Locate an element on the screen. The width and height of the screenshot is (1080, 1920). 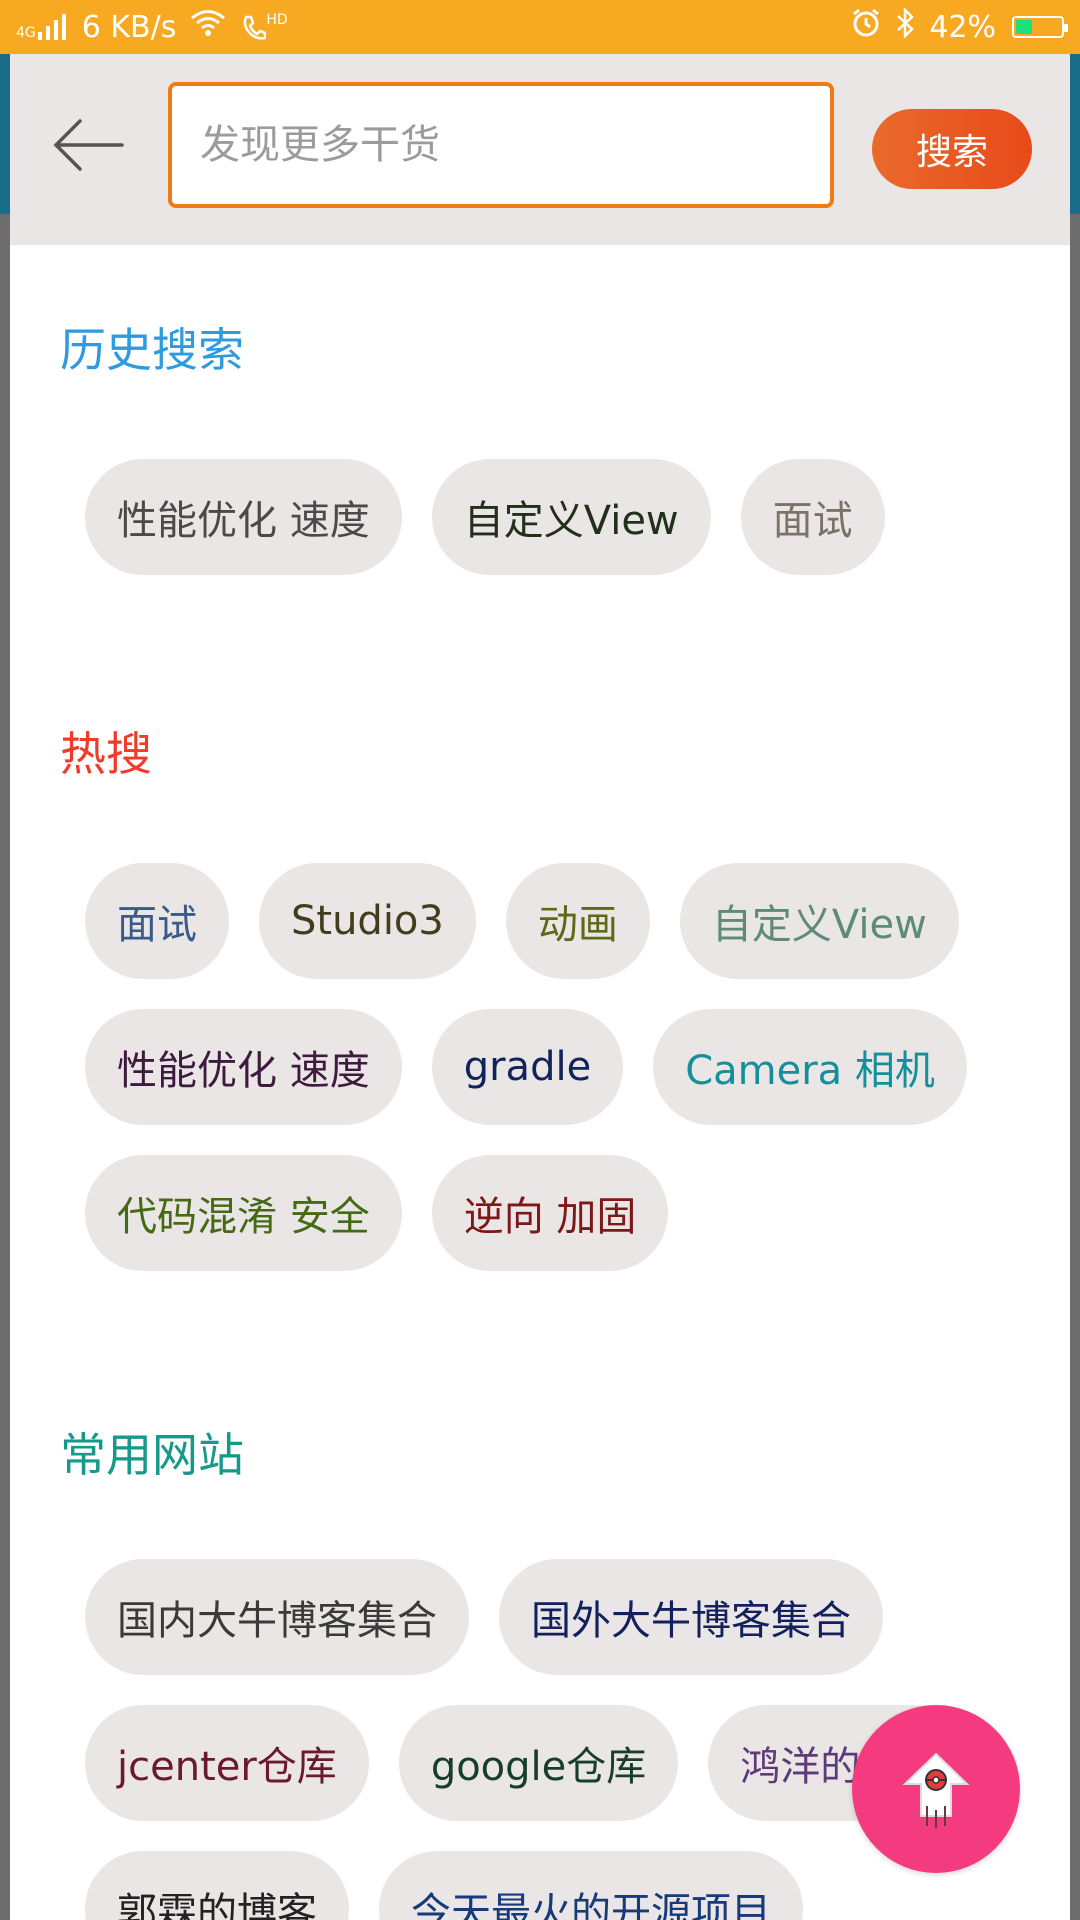
arrow-left-icon is located at coordinates (88, 145).